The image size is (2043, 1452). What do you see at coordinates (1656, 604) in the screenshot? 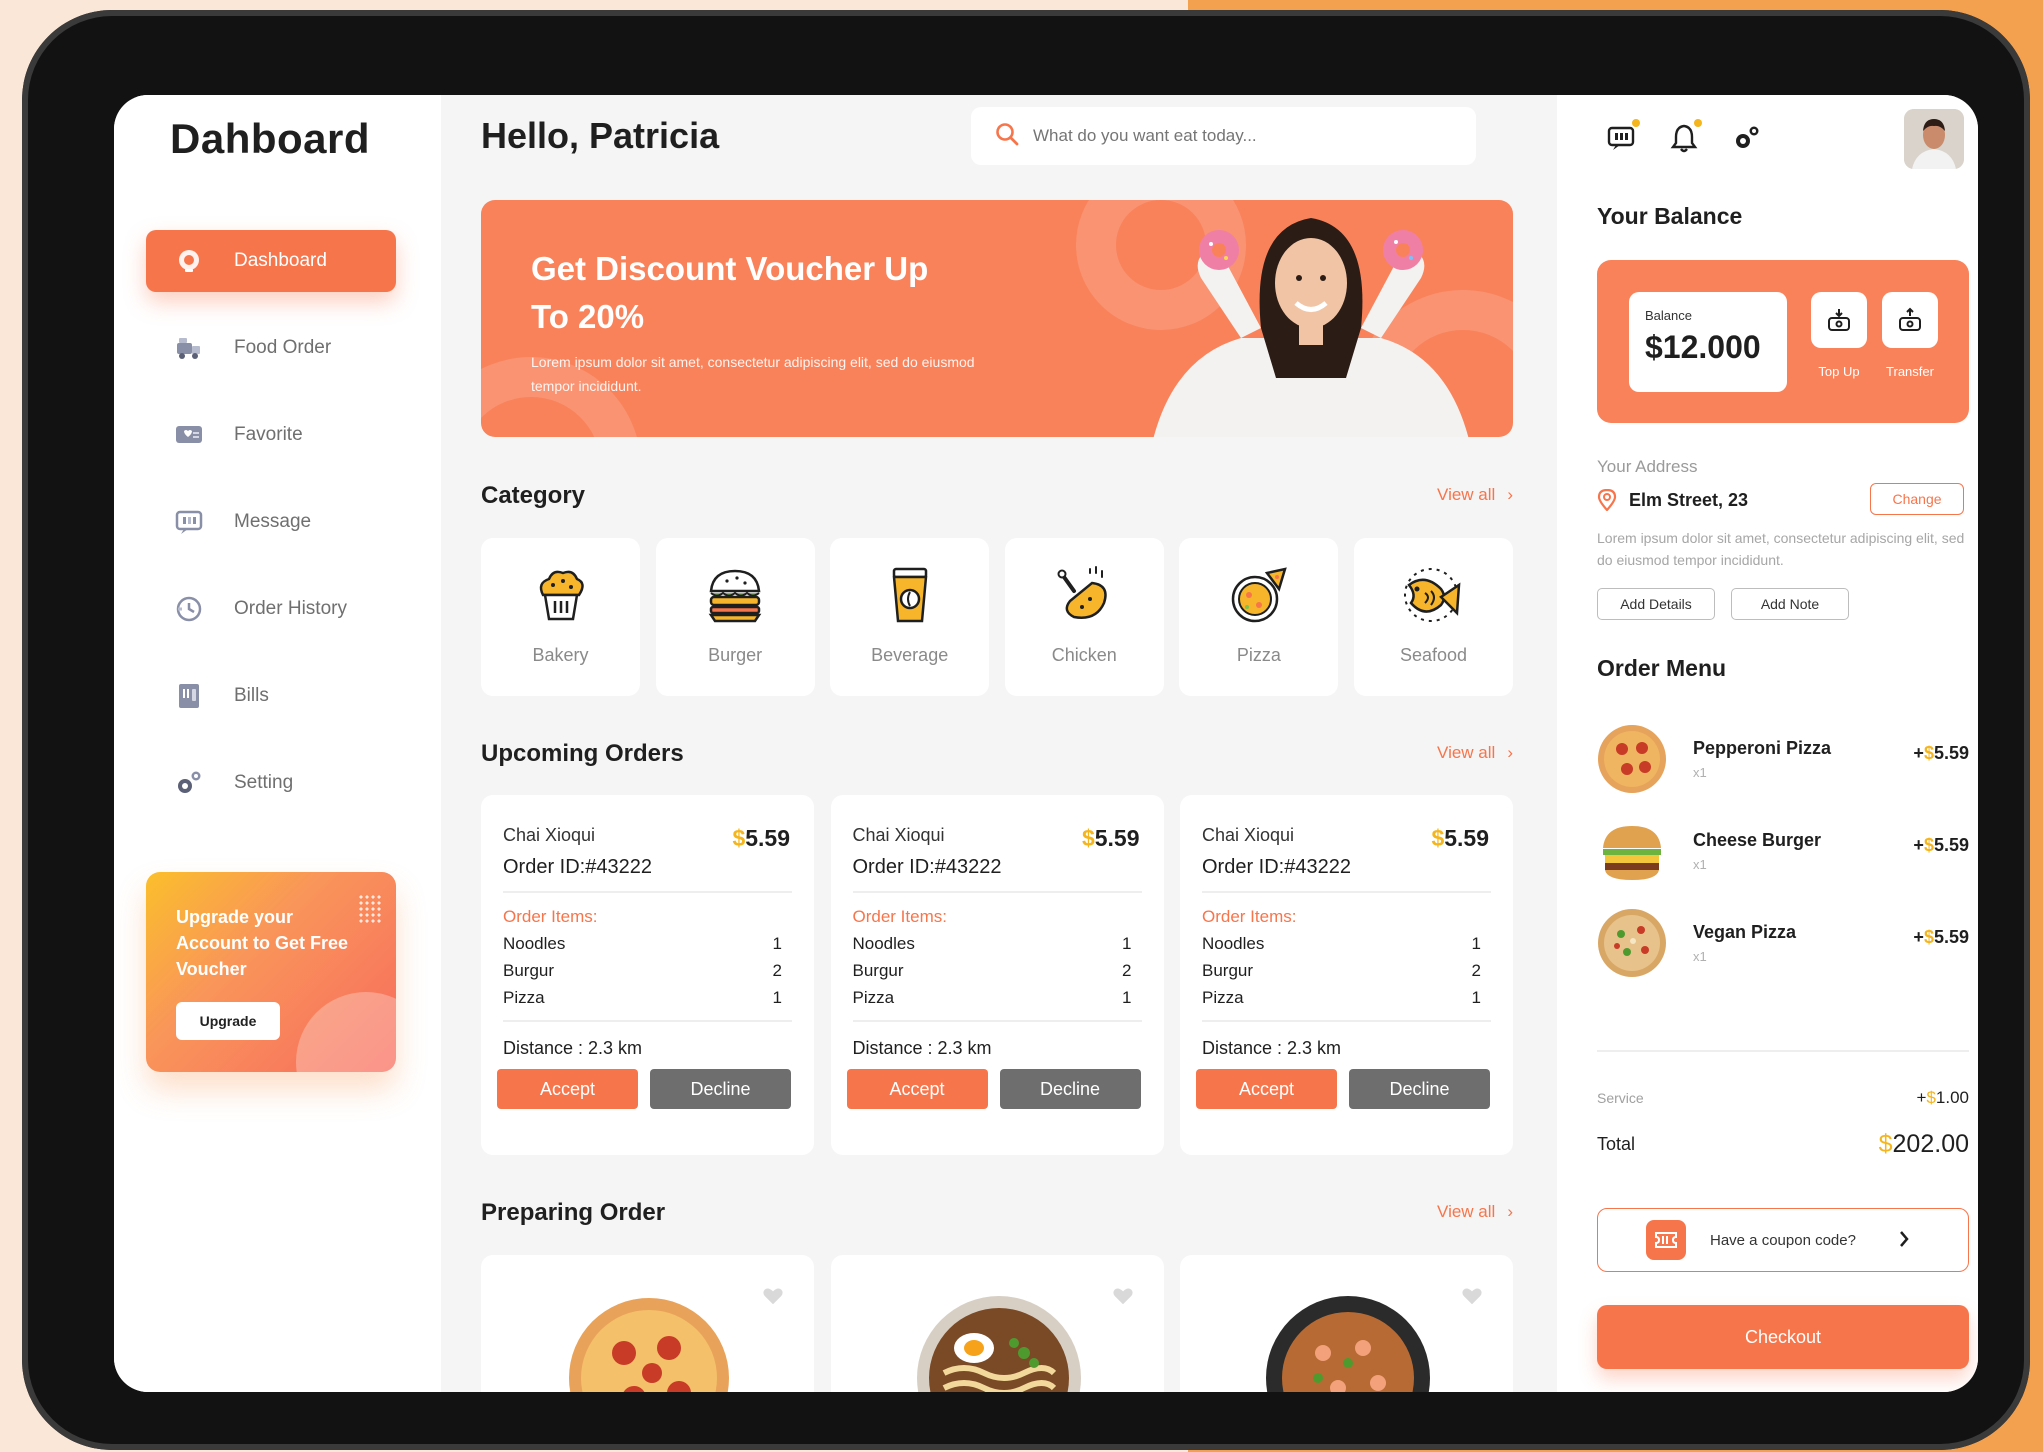
I see `add-details-button: Add Details` at bounding box center [1656, 604].